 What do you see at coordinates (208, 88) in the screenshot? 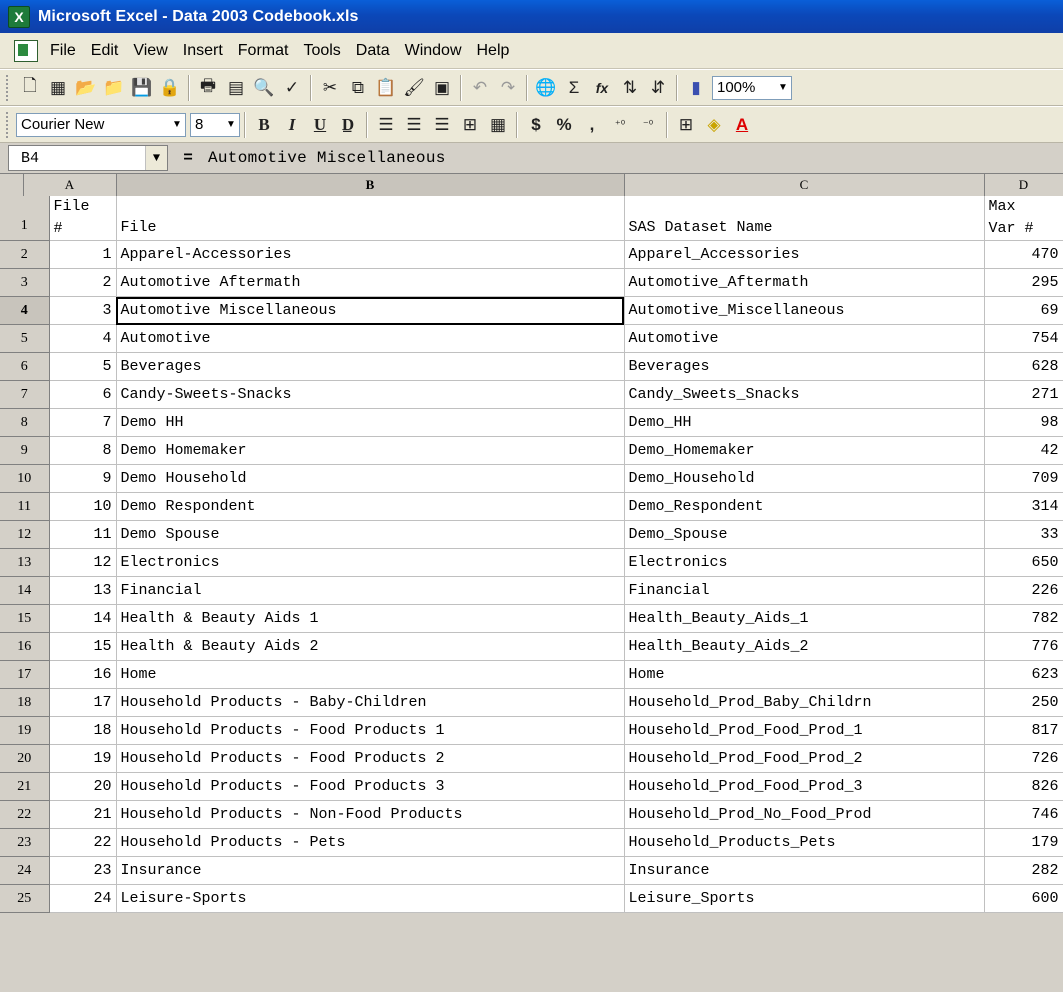
I see `print-icon: 🖶` at bounding box center [208, 88].